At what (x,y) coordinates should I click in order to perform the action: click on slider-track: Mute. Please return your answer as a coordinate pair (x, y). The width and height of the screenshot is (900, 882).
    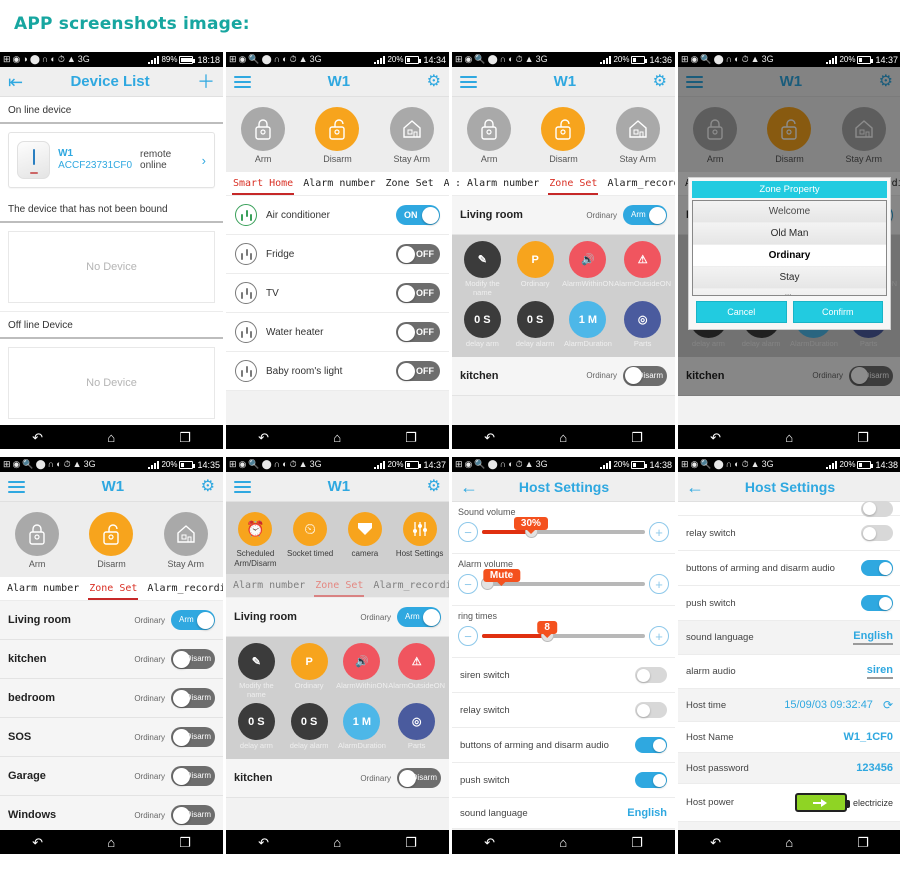
    Looking at the image, I should click on (562, 579).